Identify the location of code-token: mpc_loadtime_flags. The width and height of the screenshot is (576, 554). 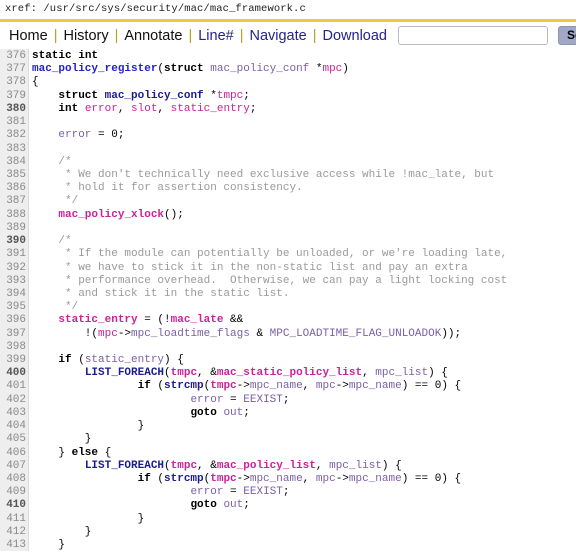
(190, 334).